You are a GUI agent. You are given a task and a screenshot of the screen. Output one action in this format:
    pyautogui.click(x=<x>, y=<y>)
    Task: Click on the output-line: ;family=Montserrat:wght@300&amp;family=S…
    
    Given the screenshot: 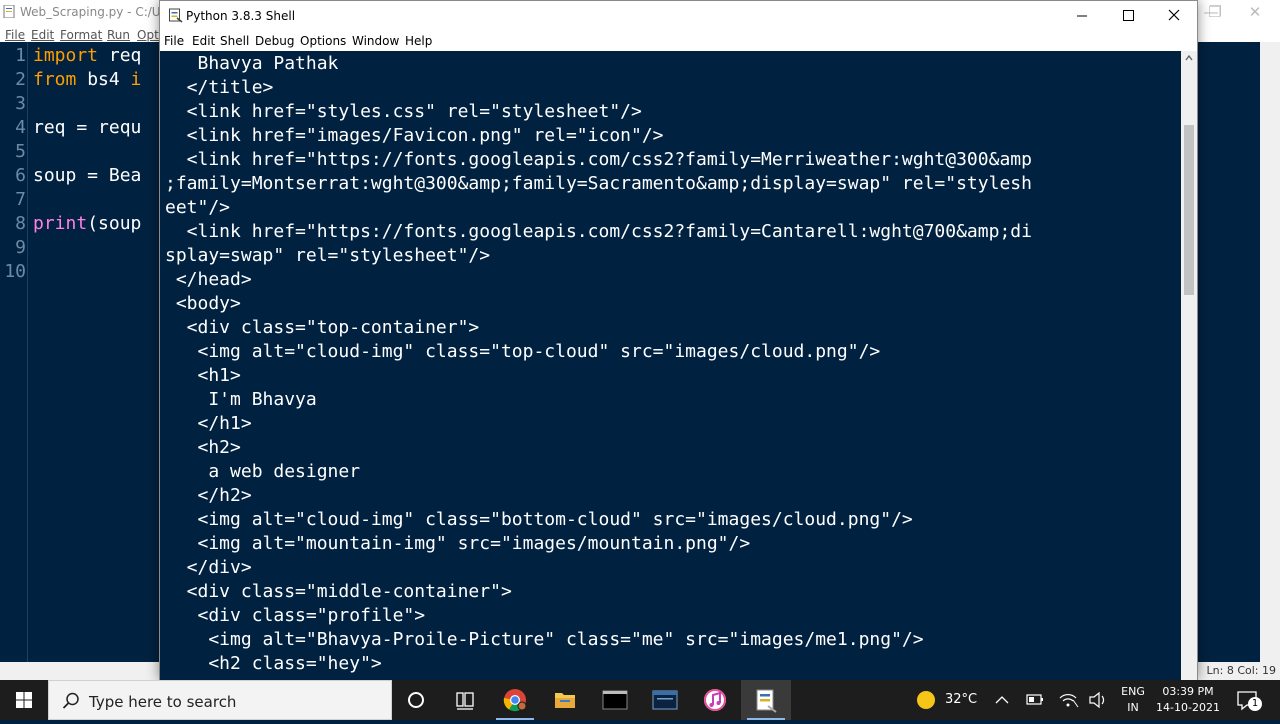 What is the action you would take?
    pyautogui.click(x=598, y=183)
    